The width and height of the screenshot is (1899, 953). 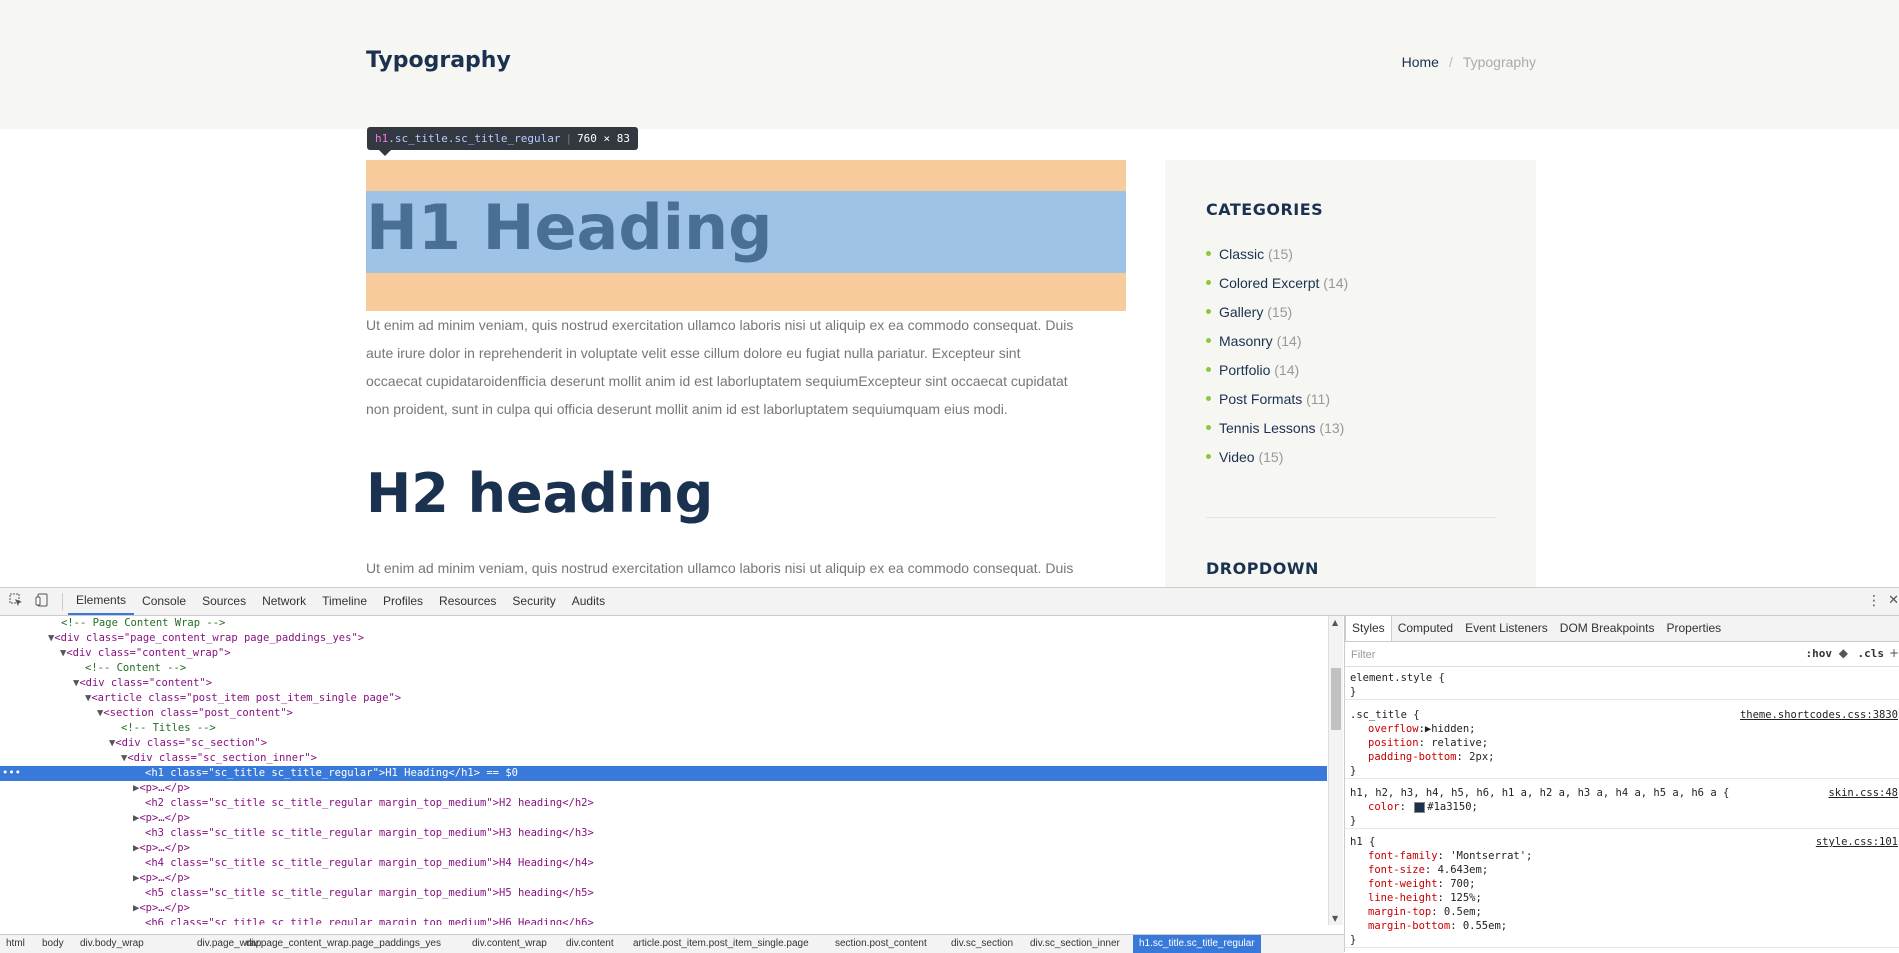 I want to click on page-title-bar: Typography Home / Typography, so click(x=949, y=64).